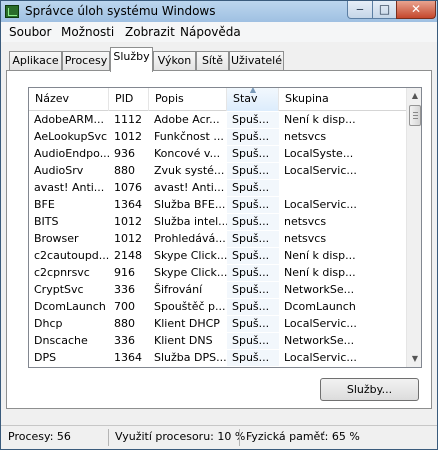 The width and height of the screenshot is (438, 450). Describe the element at coordinates (48, 323) in the screenshot. I see `row-name: Dhcp` at that location.